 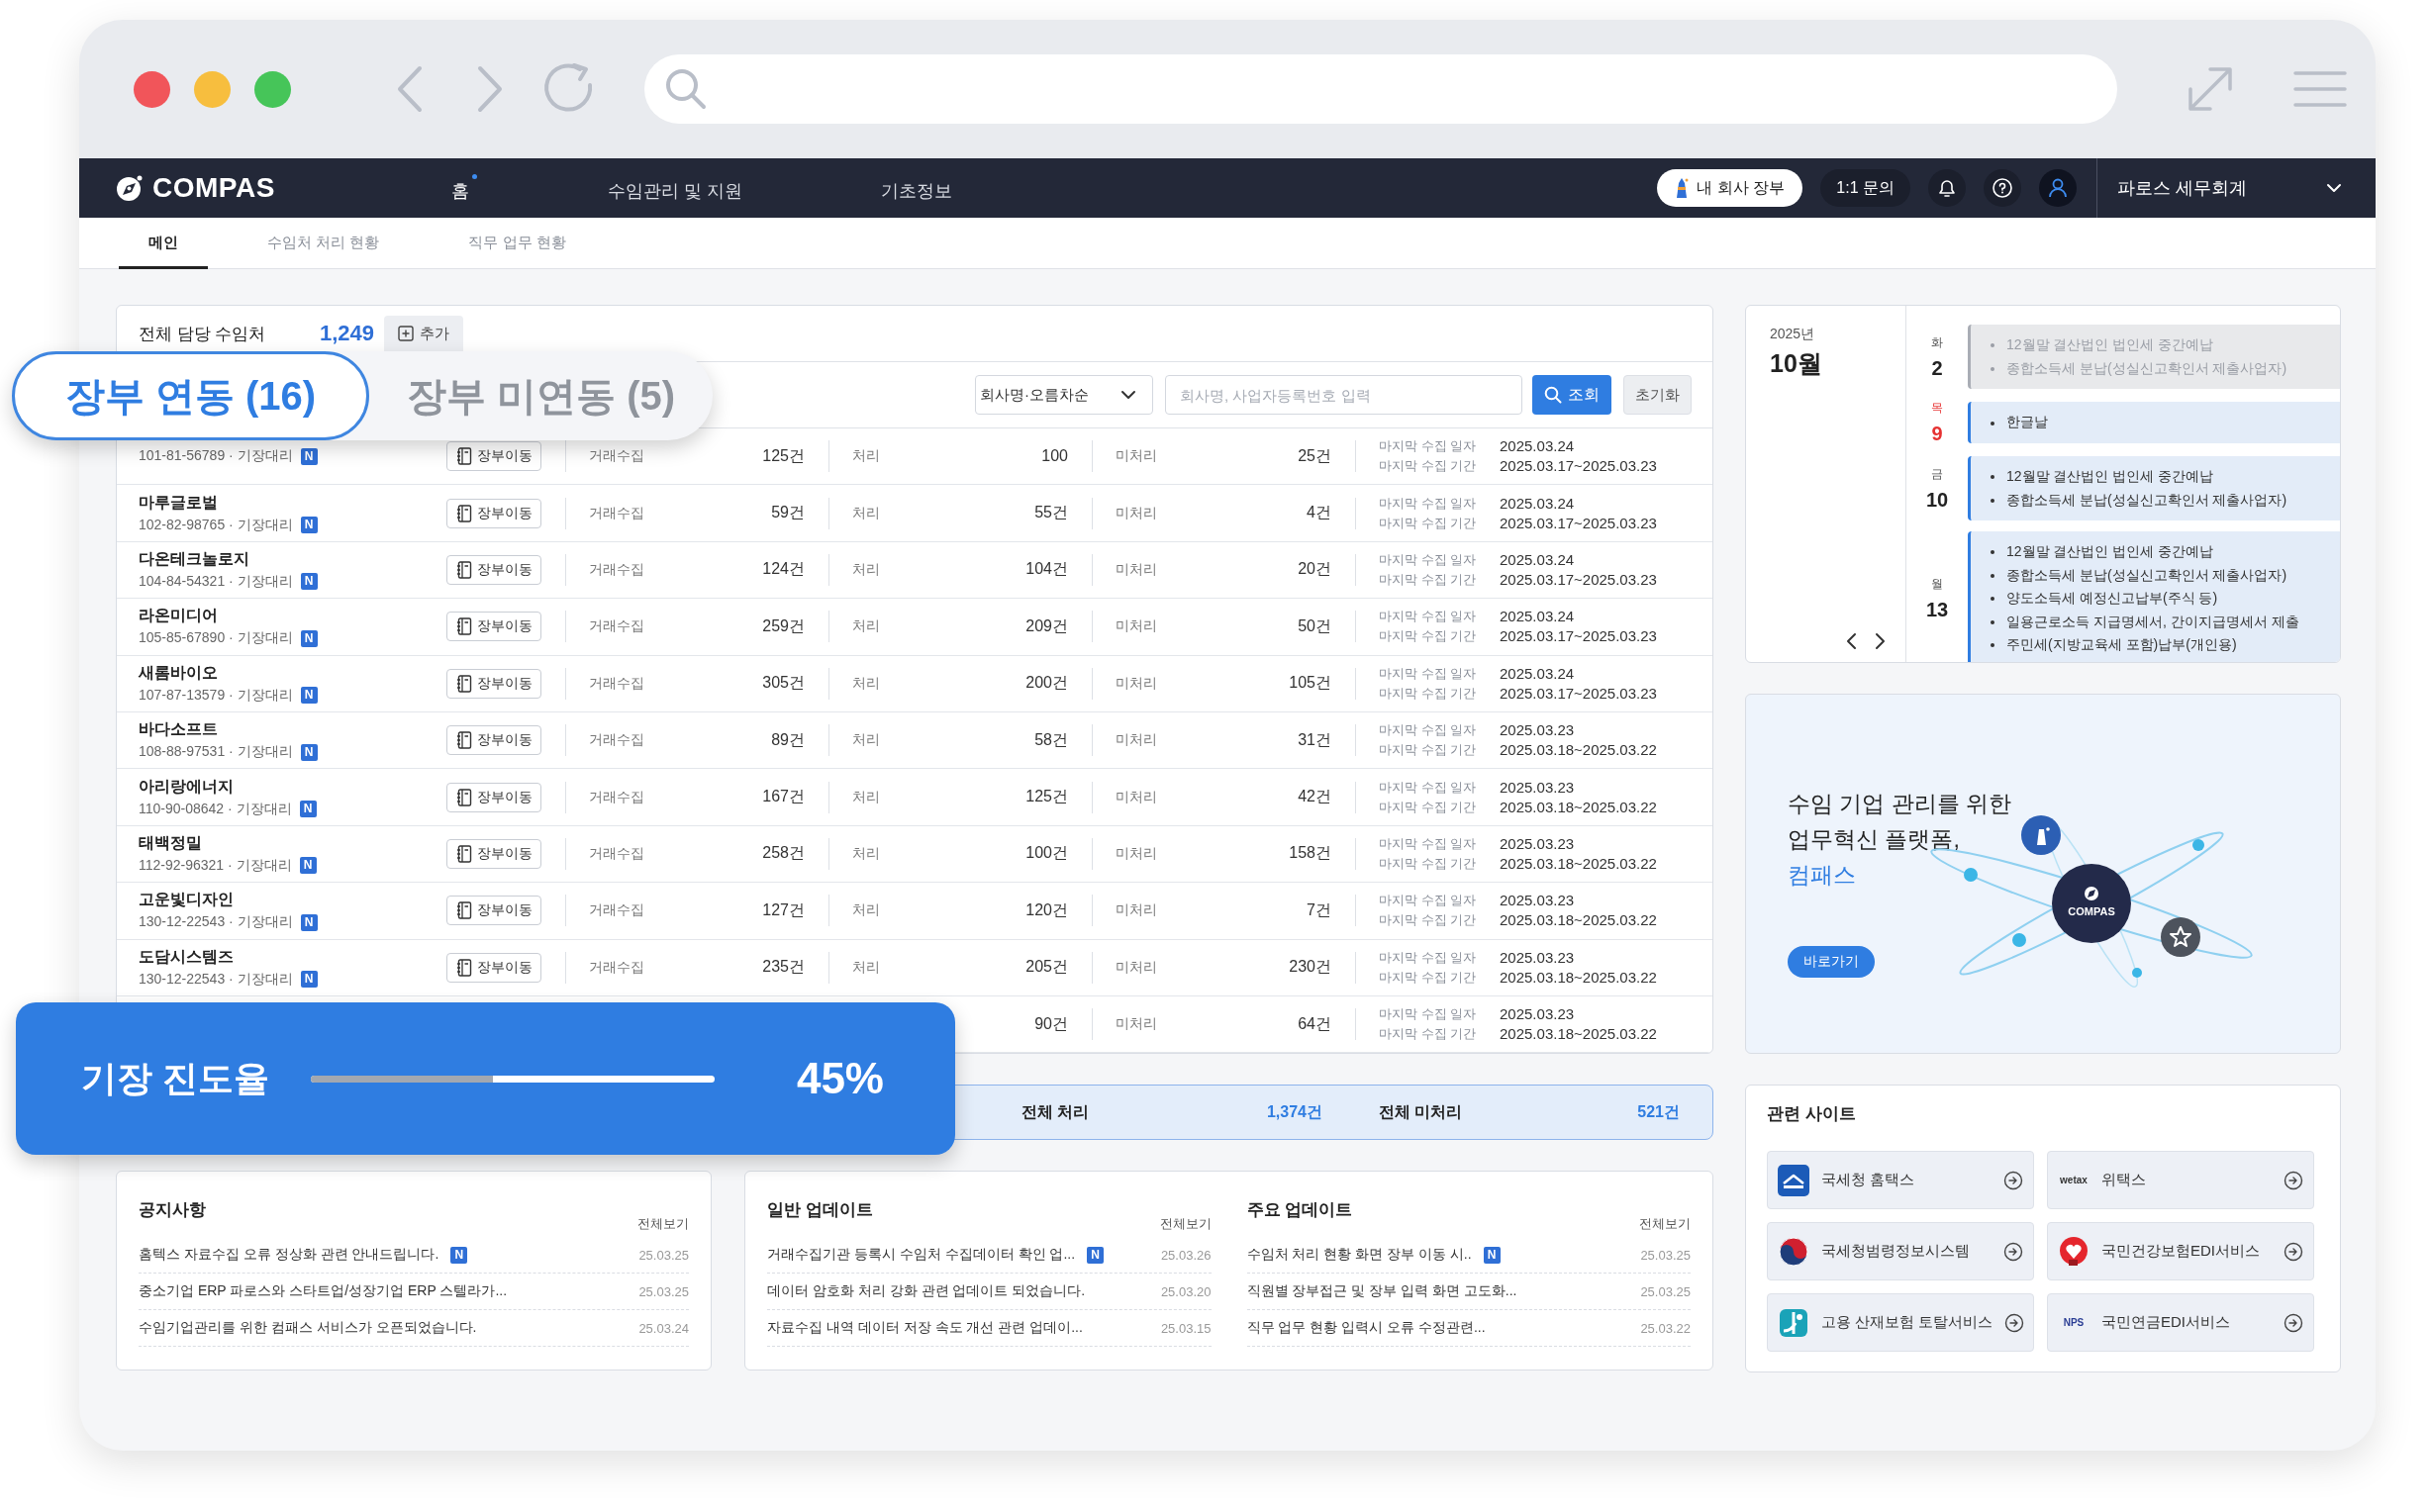 What do you see at coordinates (1682, 188) in the screenshot?
I see `lighthouse-icon` at bounding box center [1682, 188].